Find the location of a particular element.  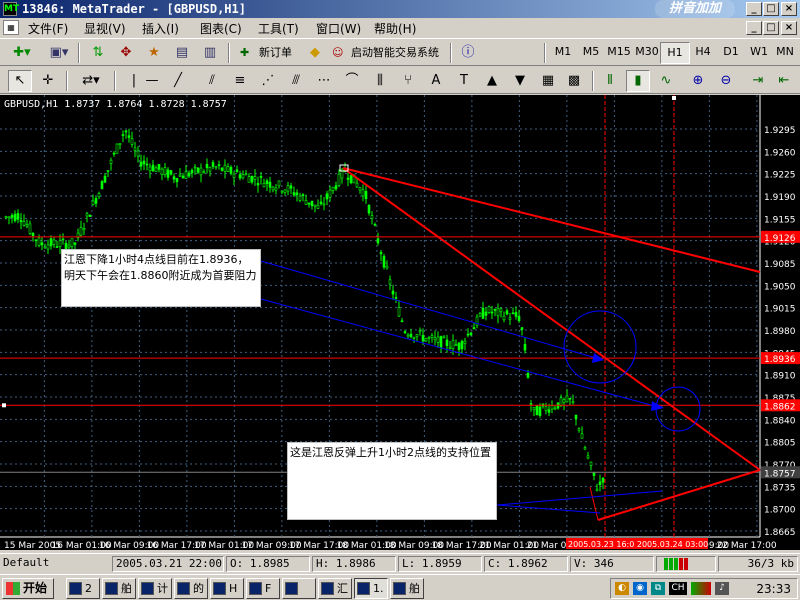

label-icon: T is located at coordinates (464, 81).